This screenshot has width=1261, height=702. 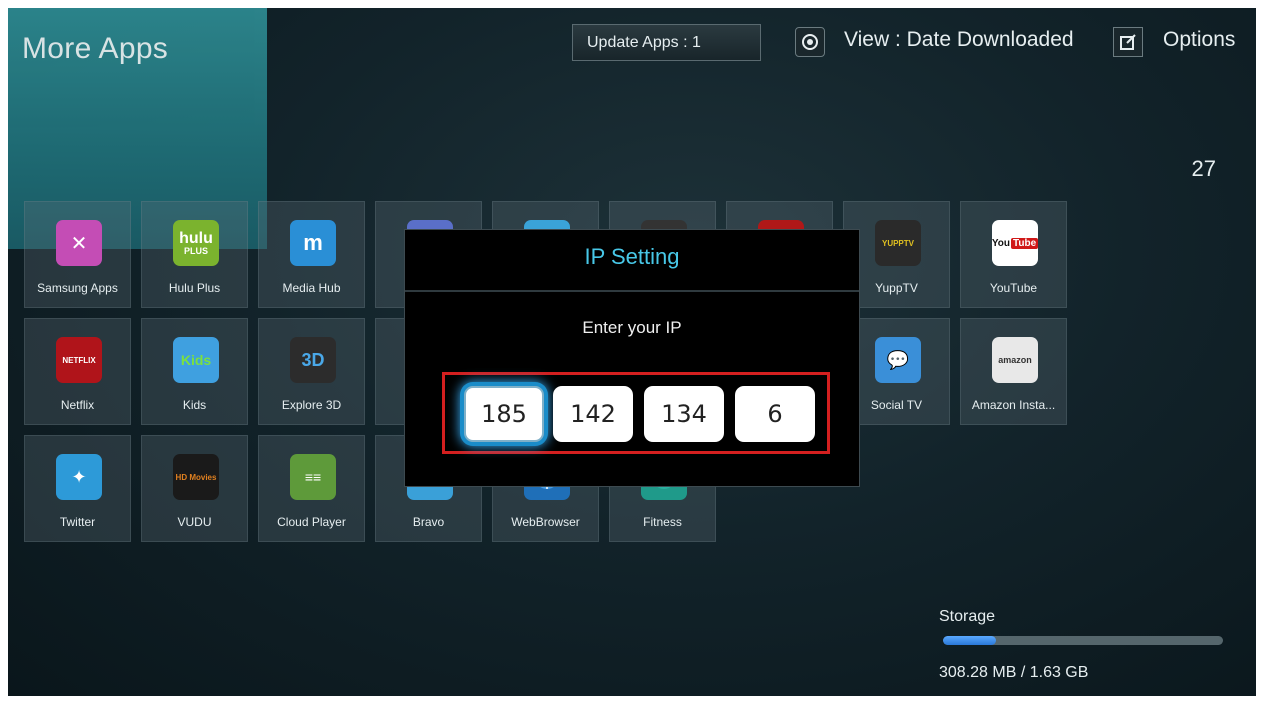 I want to click on app-tile: NETFLIX Netflix, so click(x=77, y=371).